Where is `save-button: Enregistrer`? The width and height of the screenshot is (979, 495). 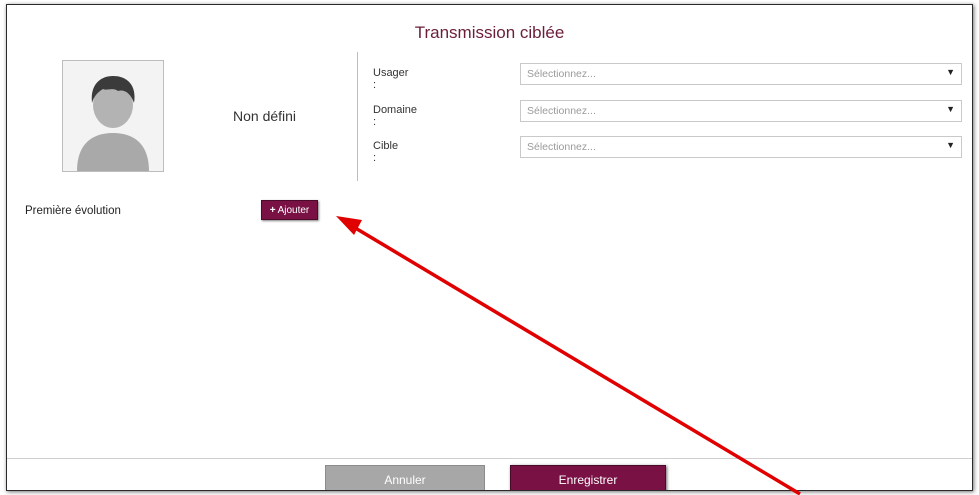 save-button: Enregistrer is located at coordinates (588, 477).